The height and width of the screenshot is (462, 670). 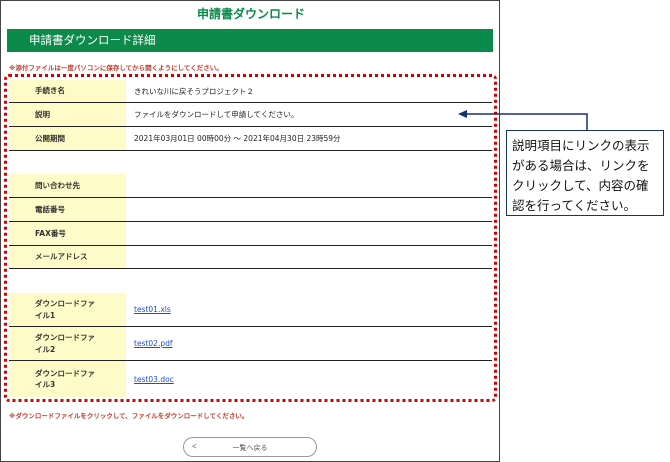 I want to click on callout-line: 説明項目にリンクの表示, so click(x=581, y=145).